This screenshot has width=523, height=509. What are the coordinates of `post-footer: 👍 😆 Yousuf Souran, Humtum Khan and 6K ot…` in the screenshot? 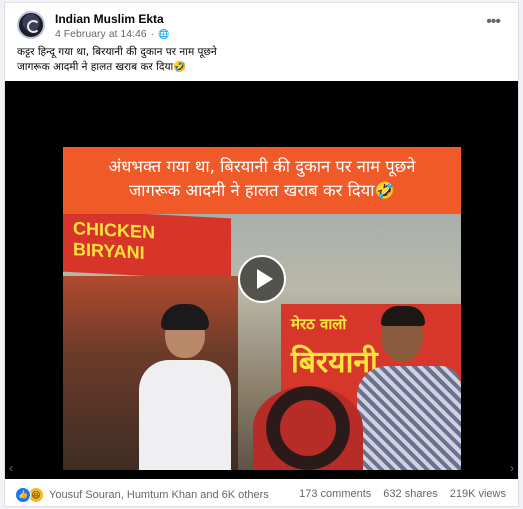 It's located at (261, 494).